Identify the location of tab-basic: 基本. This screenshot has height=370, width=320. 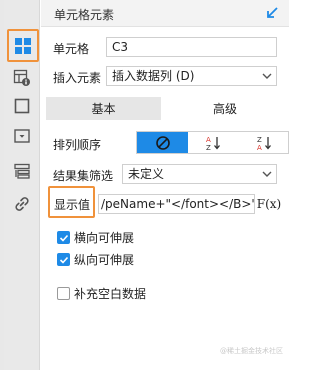
(103, 108).